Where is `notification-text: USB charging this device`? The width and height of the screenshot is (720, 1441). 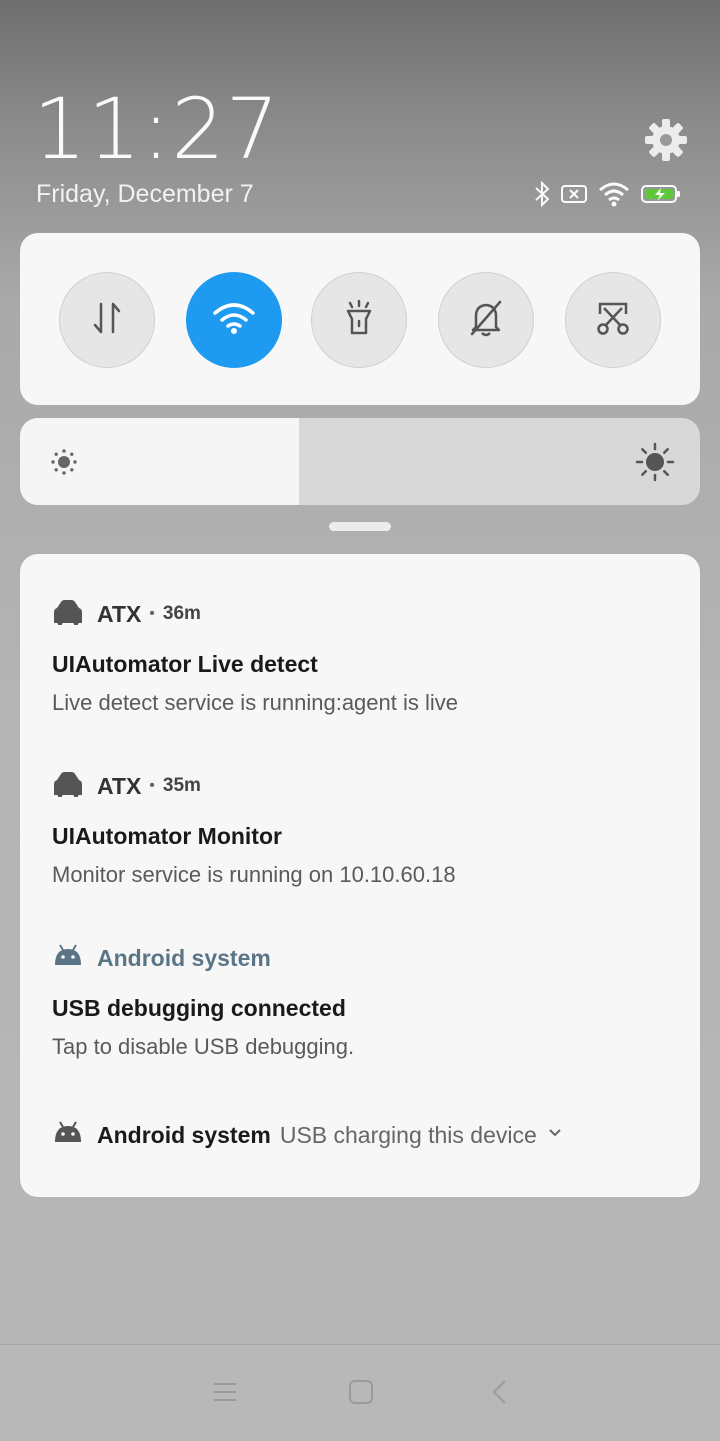
notification-text: USB charging this device is located at coordinates (408, 1134).